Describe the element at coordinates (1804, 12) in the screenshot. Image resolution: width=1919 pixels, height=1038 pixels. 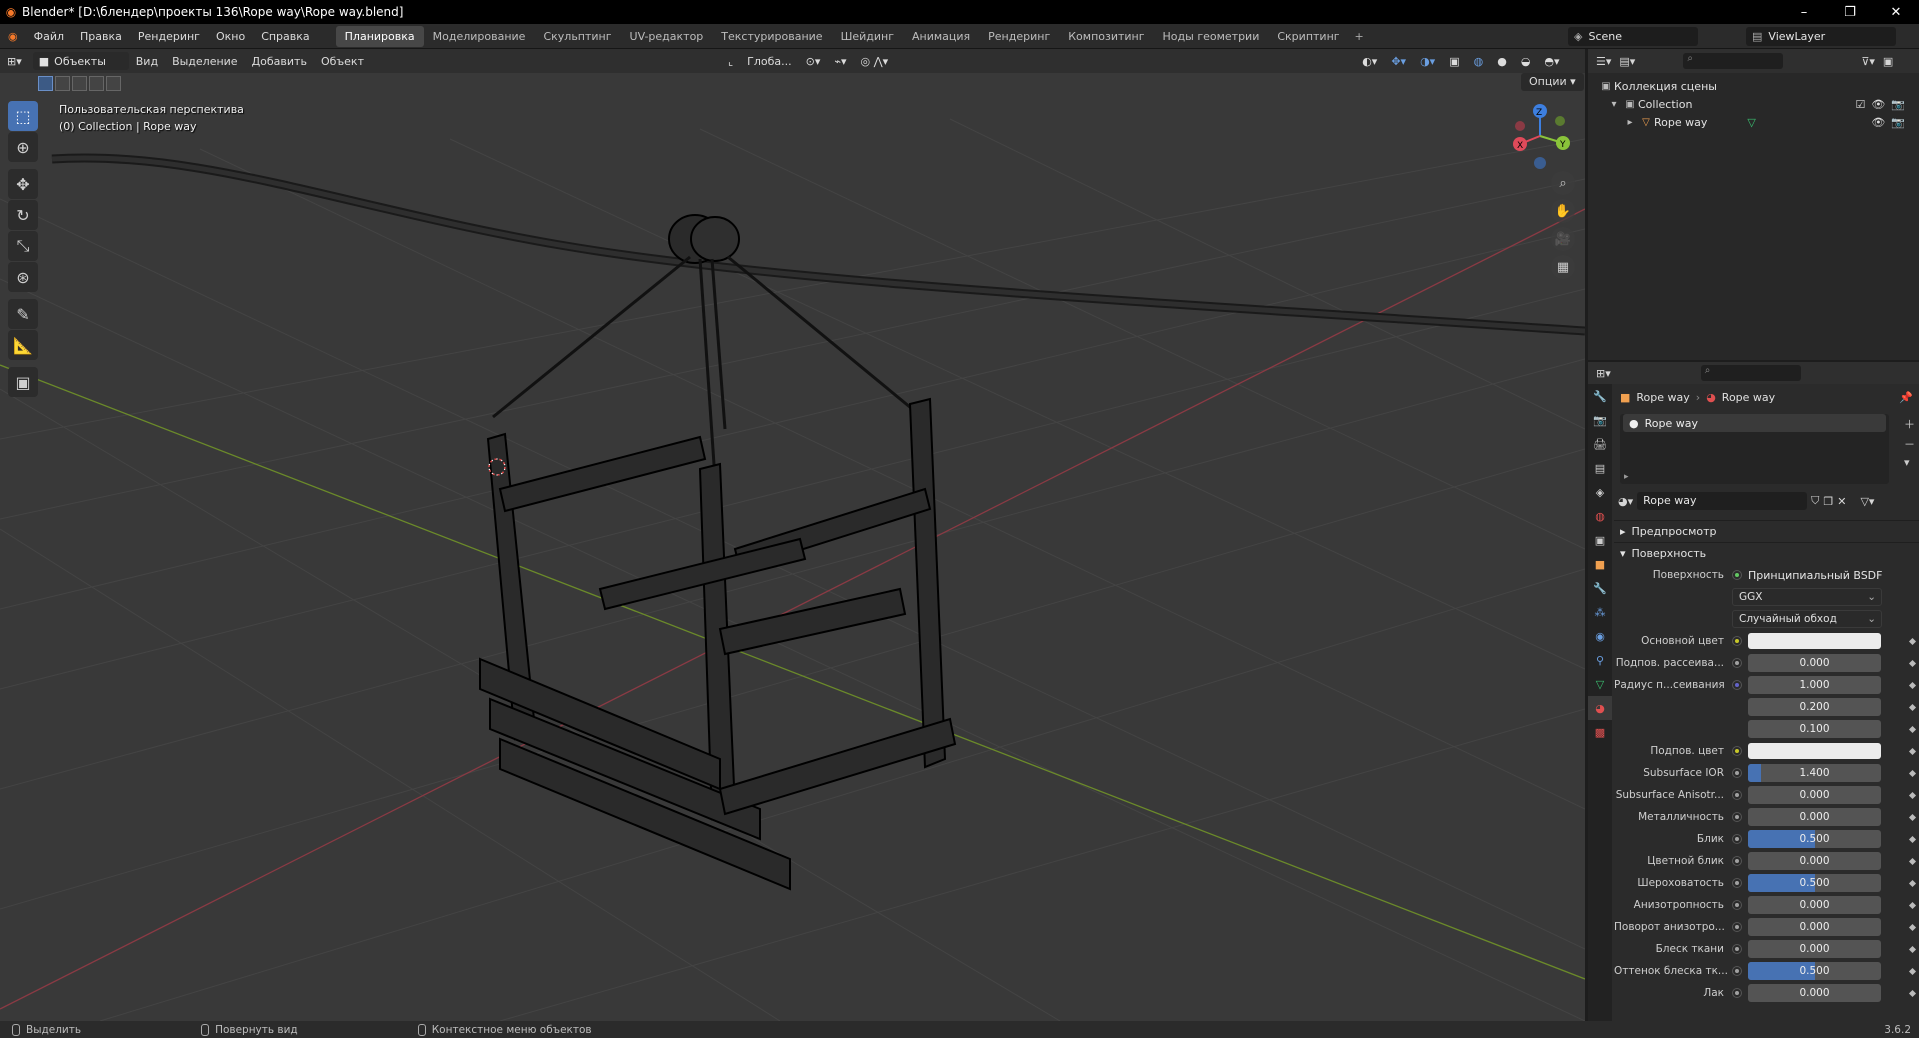
I see `minimize-button: –` at that location.